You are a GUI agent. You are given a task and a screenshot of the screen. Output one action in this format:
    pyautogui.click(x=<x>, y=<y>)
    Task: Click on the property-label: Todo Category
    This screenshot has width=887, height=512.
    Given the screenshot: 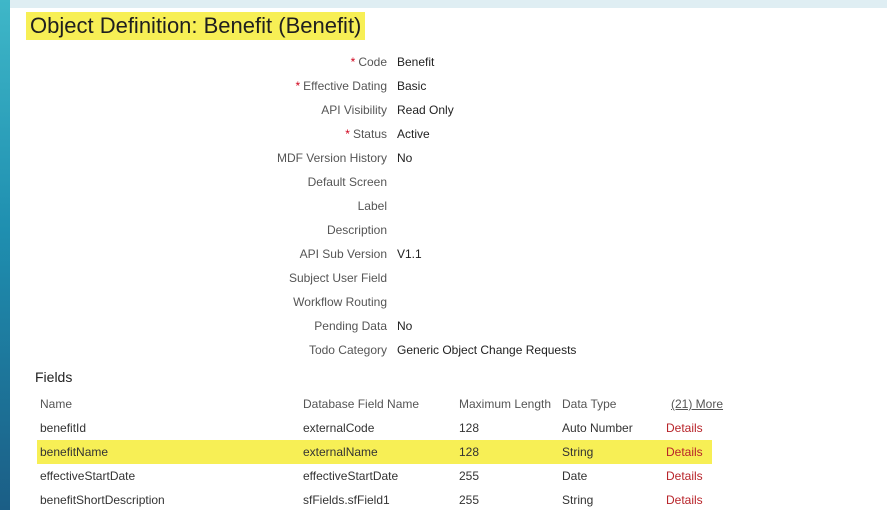 What is the action you would take?
    pyautogui.click(x=347, y=350)
    